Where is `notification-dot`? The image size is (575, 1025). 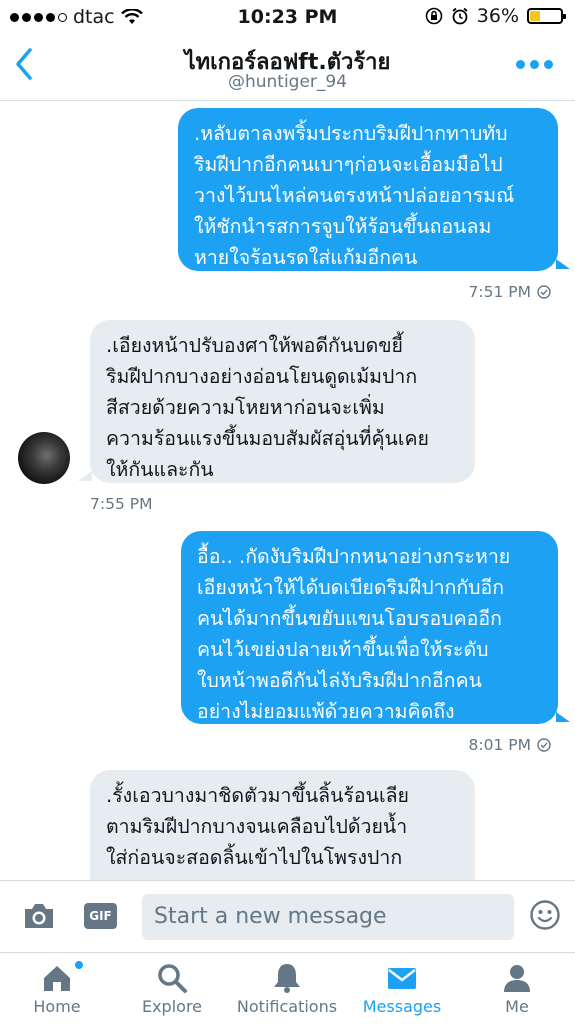
notification-dot is located at coordinates (79, 965).